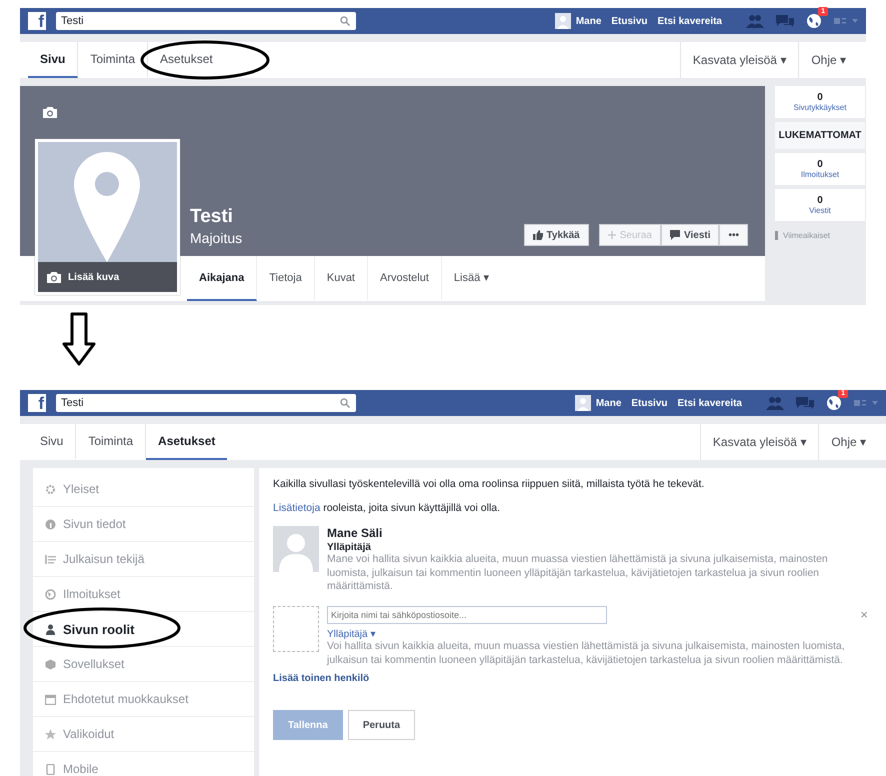 This screenshot has height=776, width=886. Describe the element at coordinates (387, 508) in the screenshot. I see `info-text: Lisätietoja rooleista, joita sivun käyttäjillä voi olla.` at that location.